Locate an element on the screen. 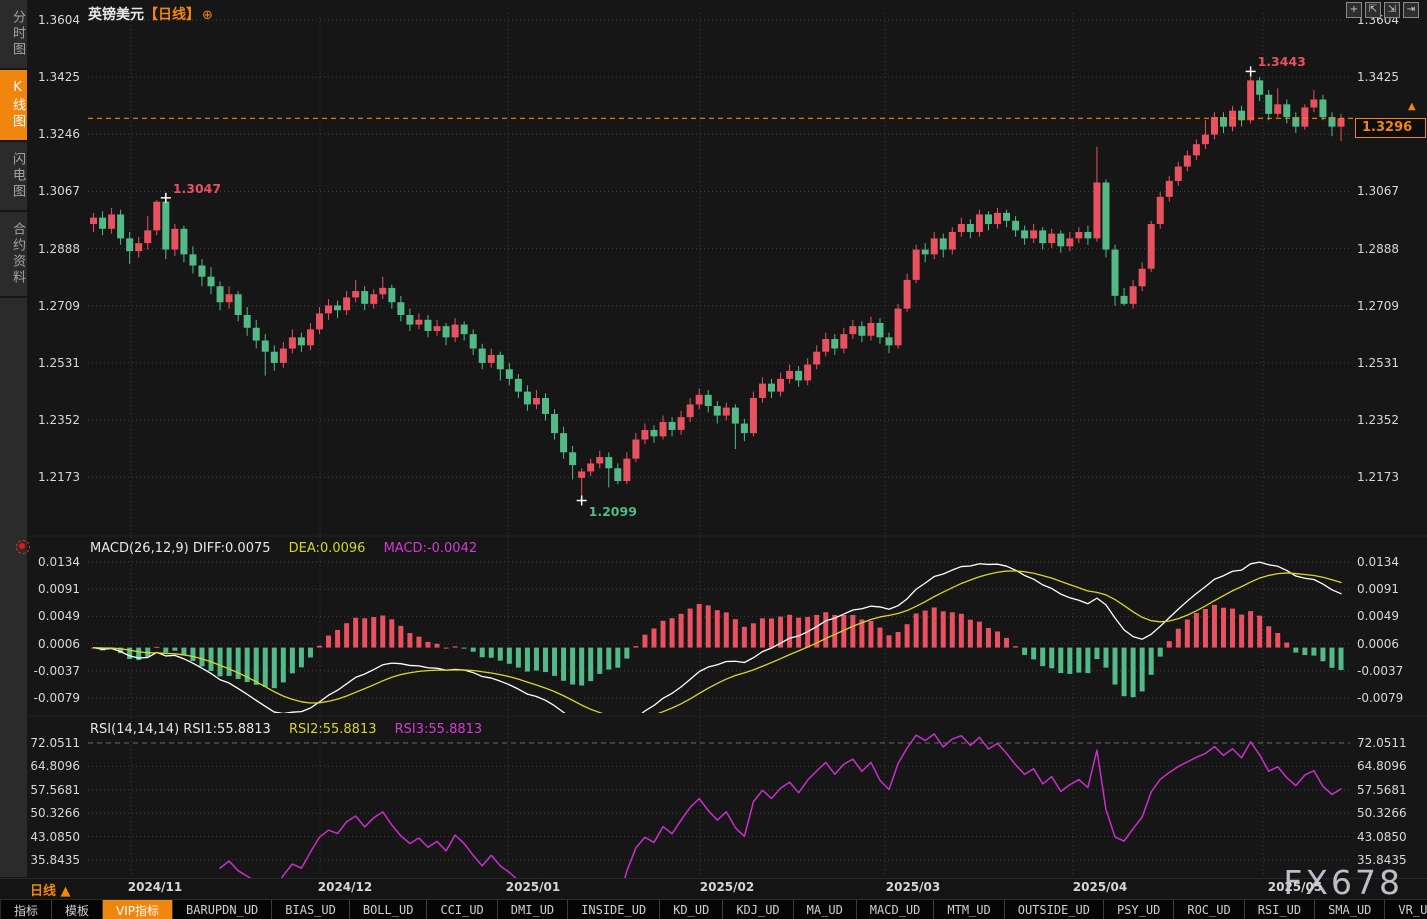  toolbar-button-OUTSIDE_UD: OUTSIDE_UD is located at coordinates (1054, 909).